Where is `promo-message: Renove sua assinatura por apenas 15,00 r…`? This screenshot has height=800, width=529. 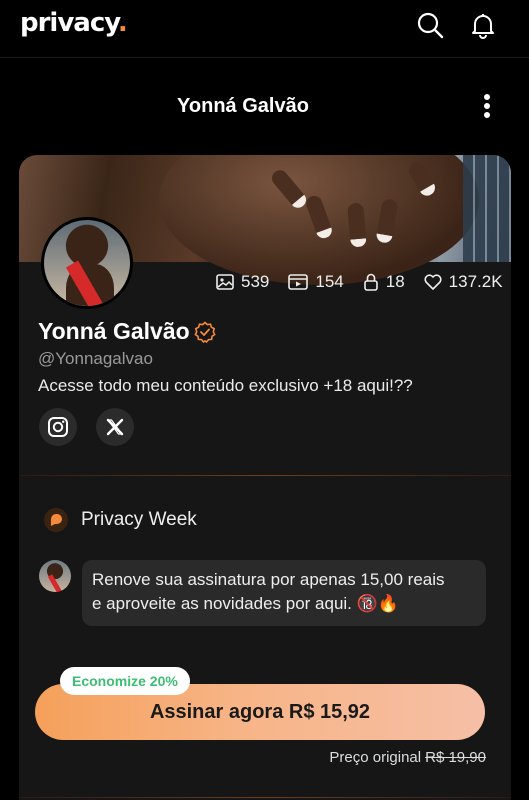 promo-message: Renove sua assinatura por apenas 15,00 r… is located at coordinates (284, 593).